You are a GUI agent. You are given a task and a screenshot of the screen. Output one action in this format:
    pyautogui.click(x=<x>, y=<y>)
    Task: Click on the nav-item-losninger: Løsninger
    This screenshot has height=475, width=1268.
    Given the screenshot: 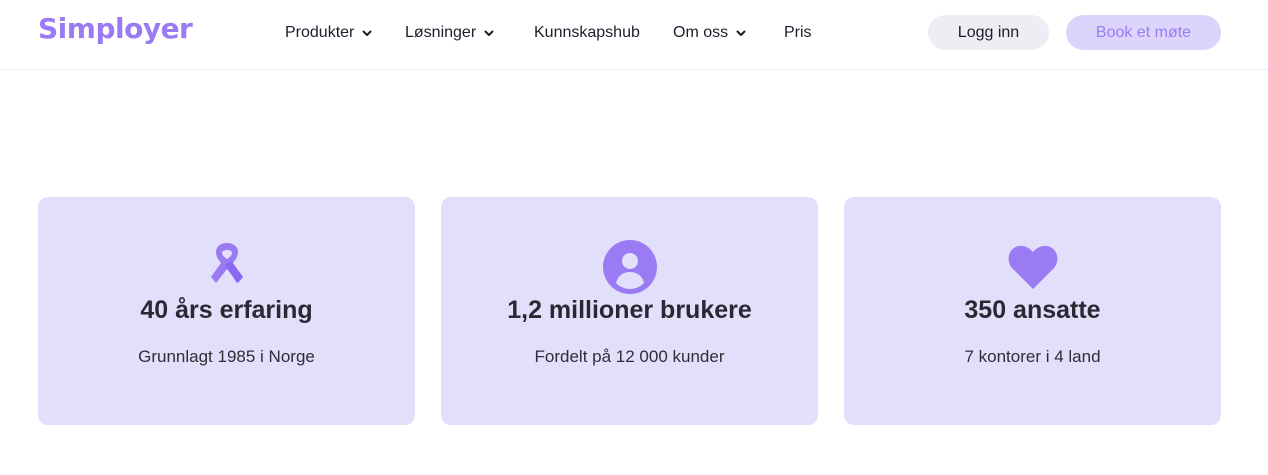 What is the action you would take?
    pyautogui.click(x=450, y=33)
    